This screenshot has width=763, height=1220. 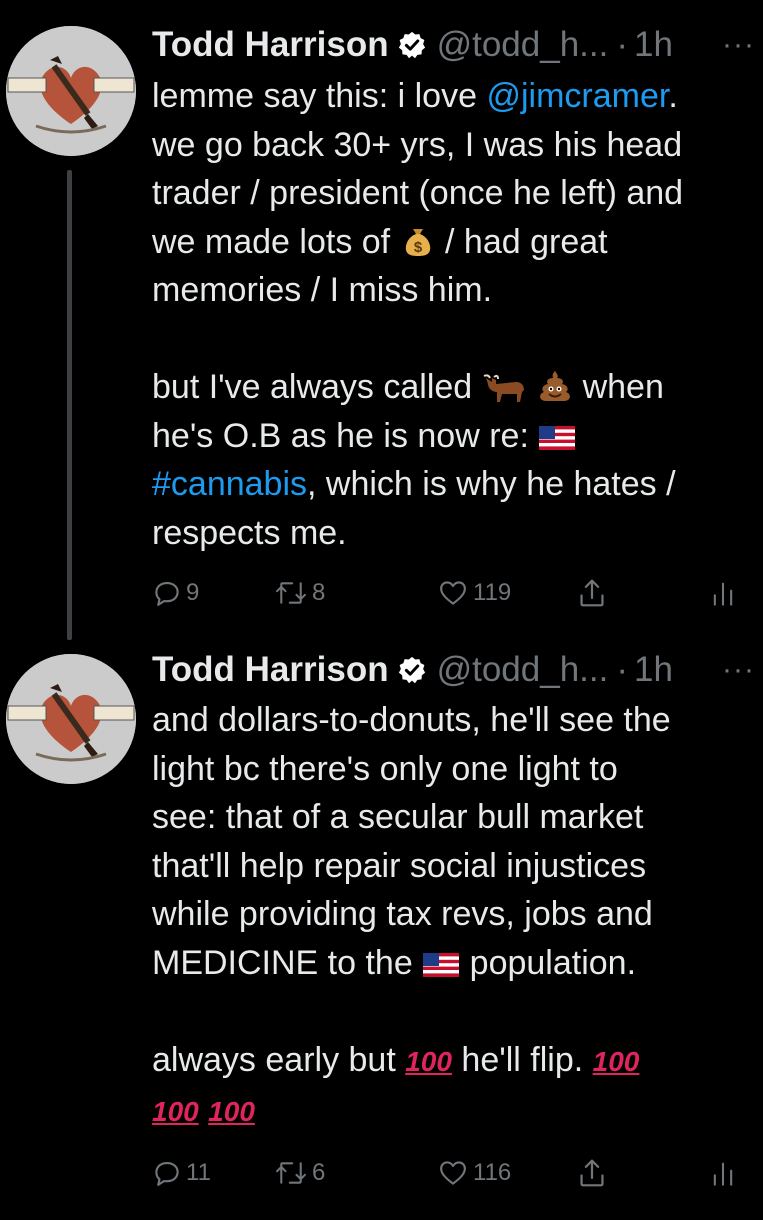 I want to click on thread-connector, so click(x=69, y=405).